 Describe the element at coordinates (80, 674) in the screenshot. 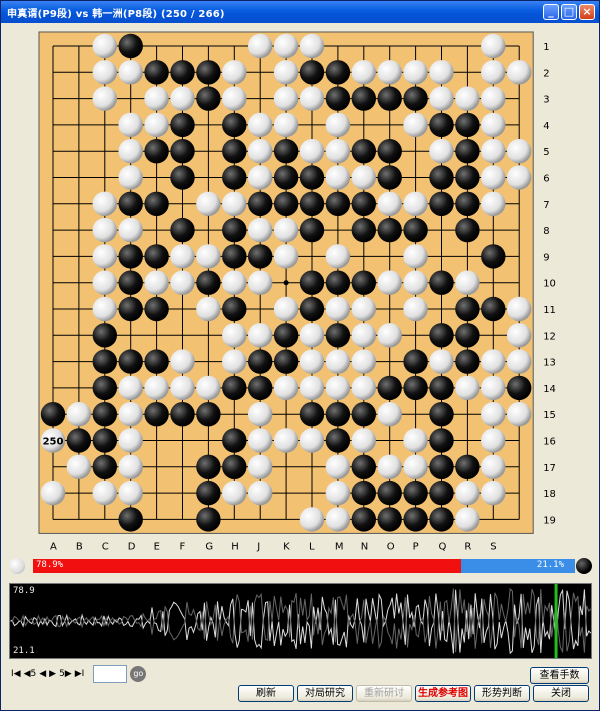

I see `last-move-button: ▶I` at that location.